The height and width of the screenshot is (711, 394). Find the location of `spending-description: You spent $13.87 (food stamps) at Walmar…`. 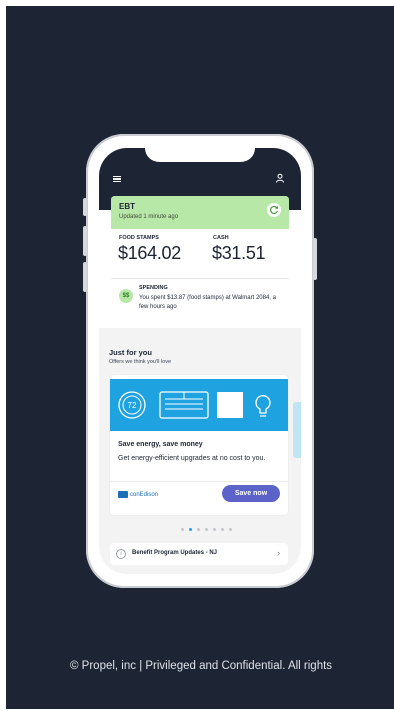

spending-description: You spent $13.87 (food stamps) at Walmar… is located at coordinates (207, 302).